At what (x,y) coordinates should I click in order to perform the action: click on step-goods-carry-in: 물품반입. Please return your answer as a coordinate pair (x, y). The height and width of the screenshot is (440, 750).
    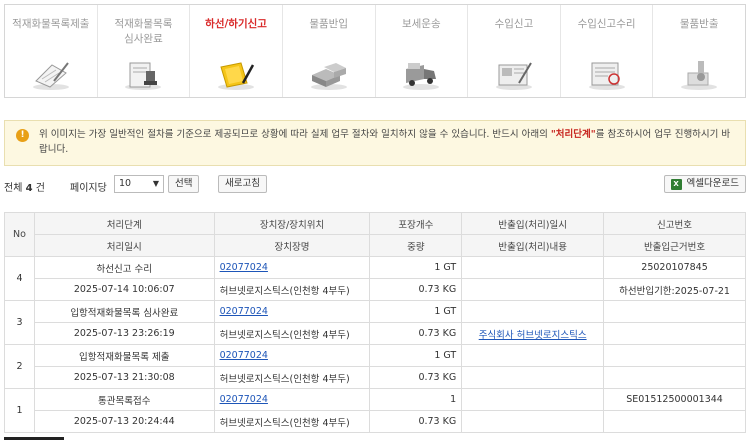
    Looking at the image, I should click on (329, 51).